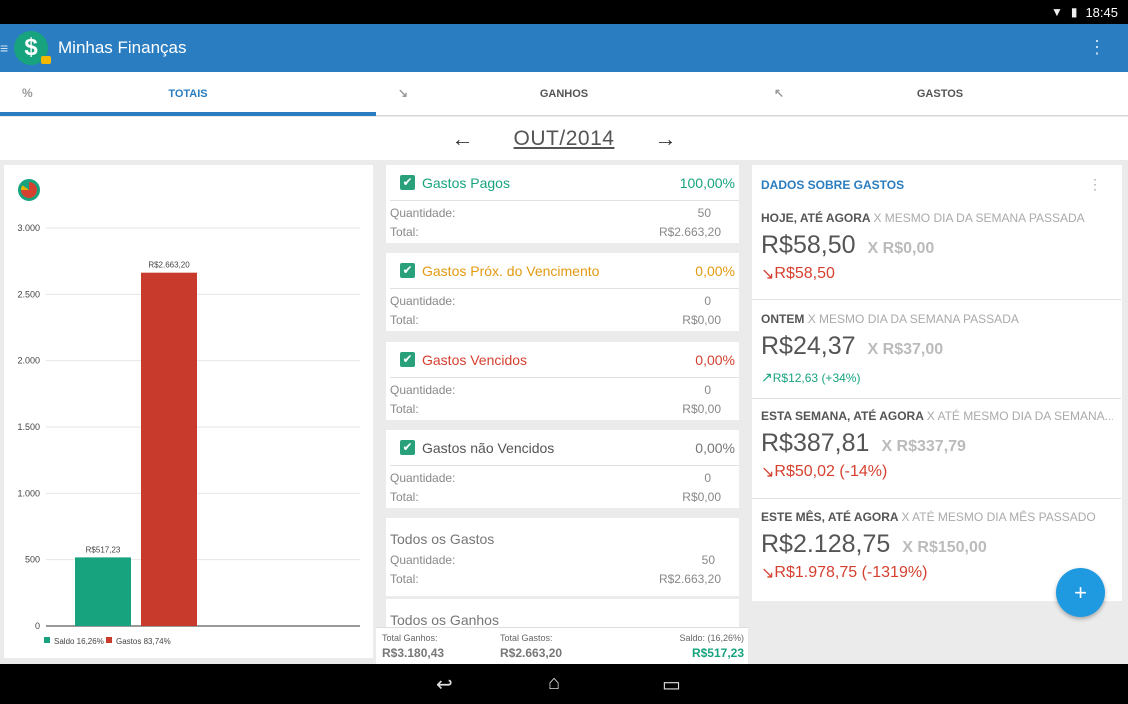 Image resolution: width=1128 pixels, height=704 pixels. I want to click on wifi-icon: ▼, so click(1056, 12).